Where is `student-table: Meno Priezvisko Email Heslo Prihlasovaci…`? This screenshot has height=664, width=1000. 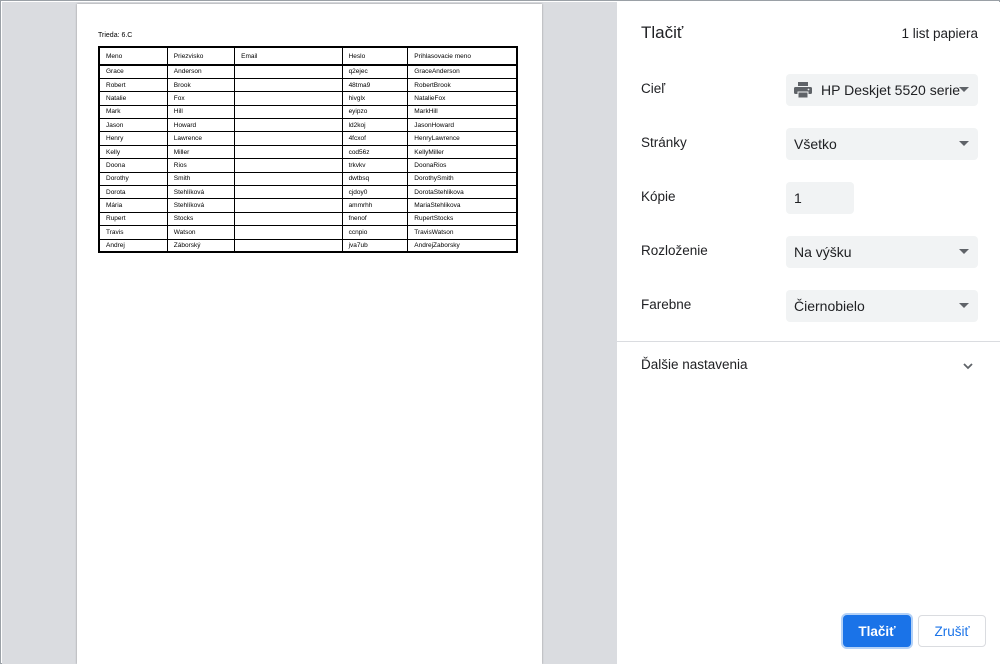
student-table: Meno Priezvisko Email Heslo Prihlasovaci… is located at coordinates (308, 150).